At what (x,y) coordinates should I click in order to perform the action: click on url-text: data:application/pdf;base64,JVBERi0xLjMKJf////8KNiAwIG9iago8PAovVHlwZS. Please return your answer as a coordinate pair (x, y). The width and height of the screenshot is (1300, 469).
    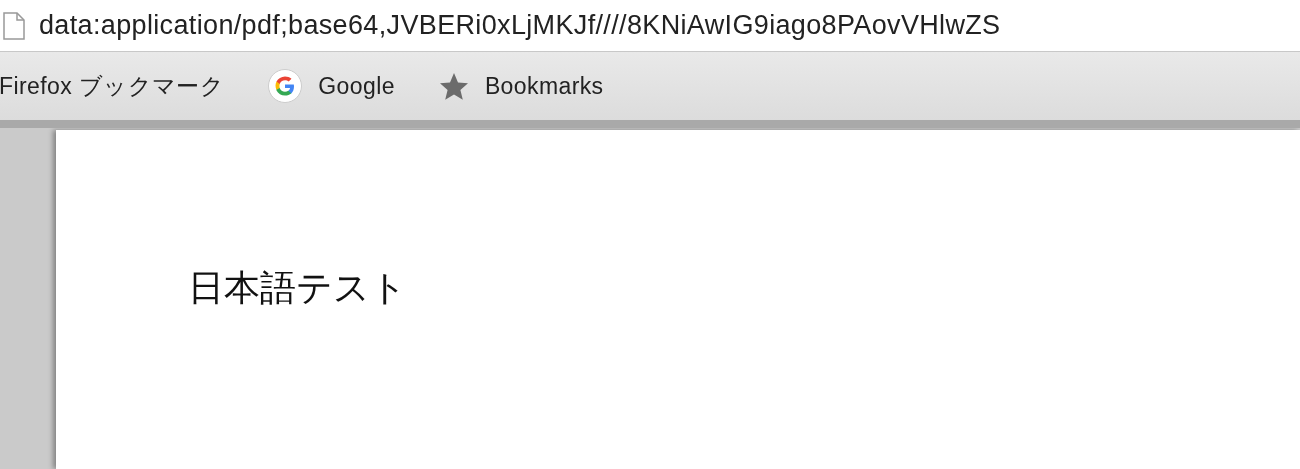
    Looking at the image, I should click on (520, 25).